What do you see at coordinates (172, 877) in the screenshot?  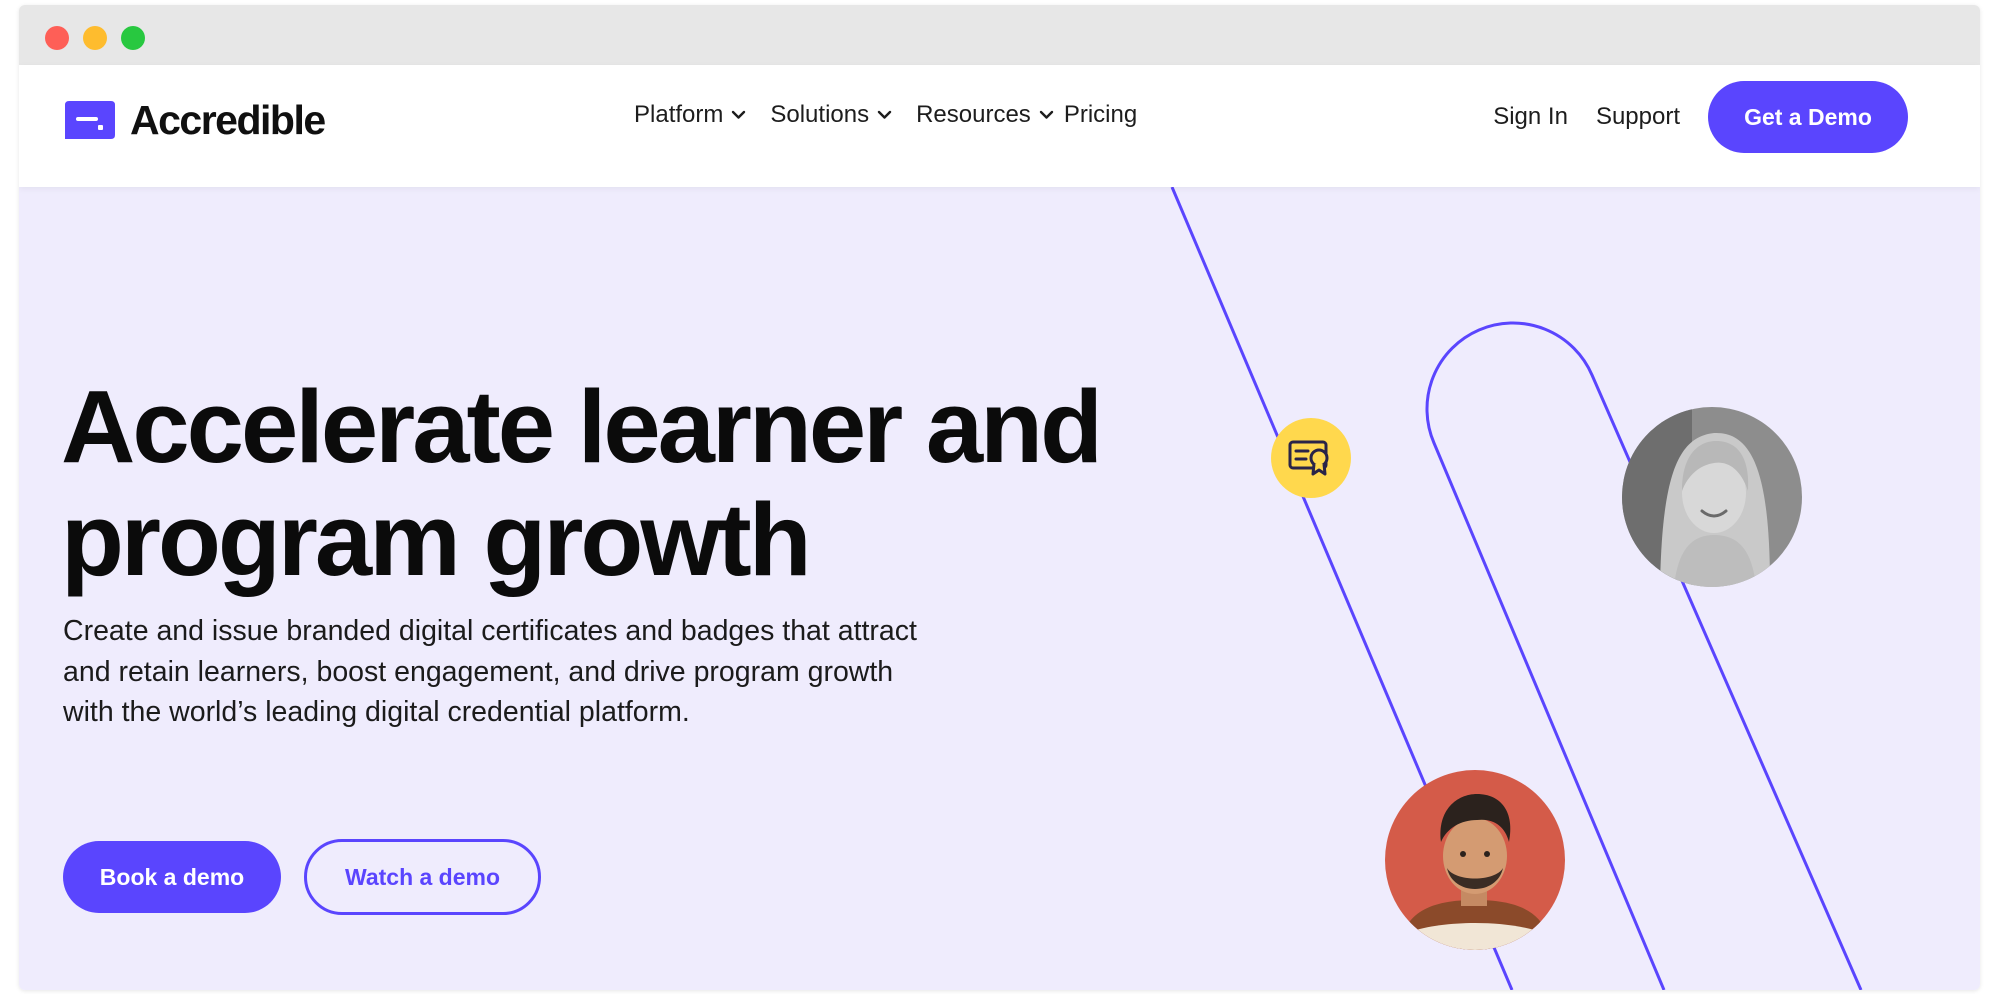 I see `book-a-demo-button: Book a demo` at bounding box center [172, 877].